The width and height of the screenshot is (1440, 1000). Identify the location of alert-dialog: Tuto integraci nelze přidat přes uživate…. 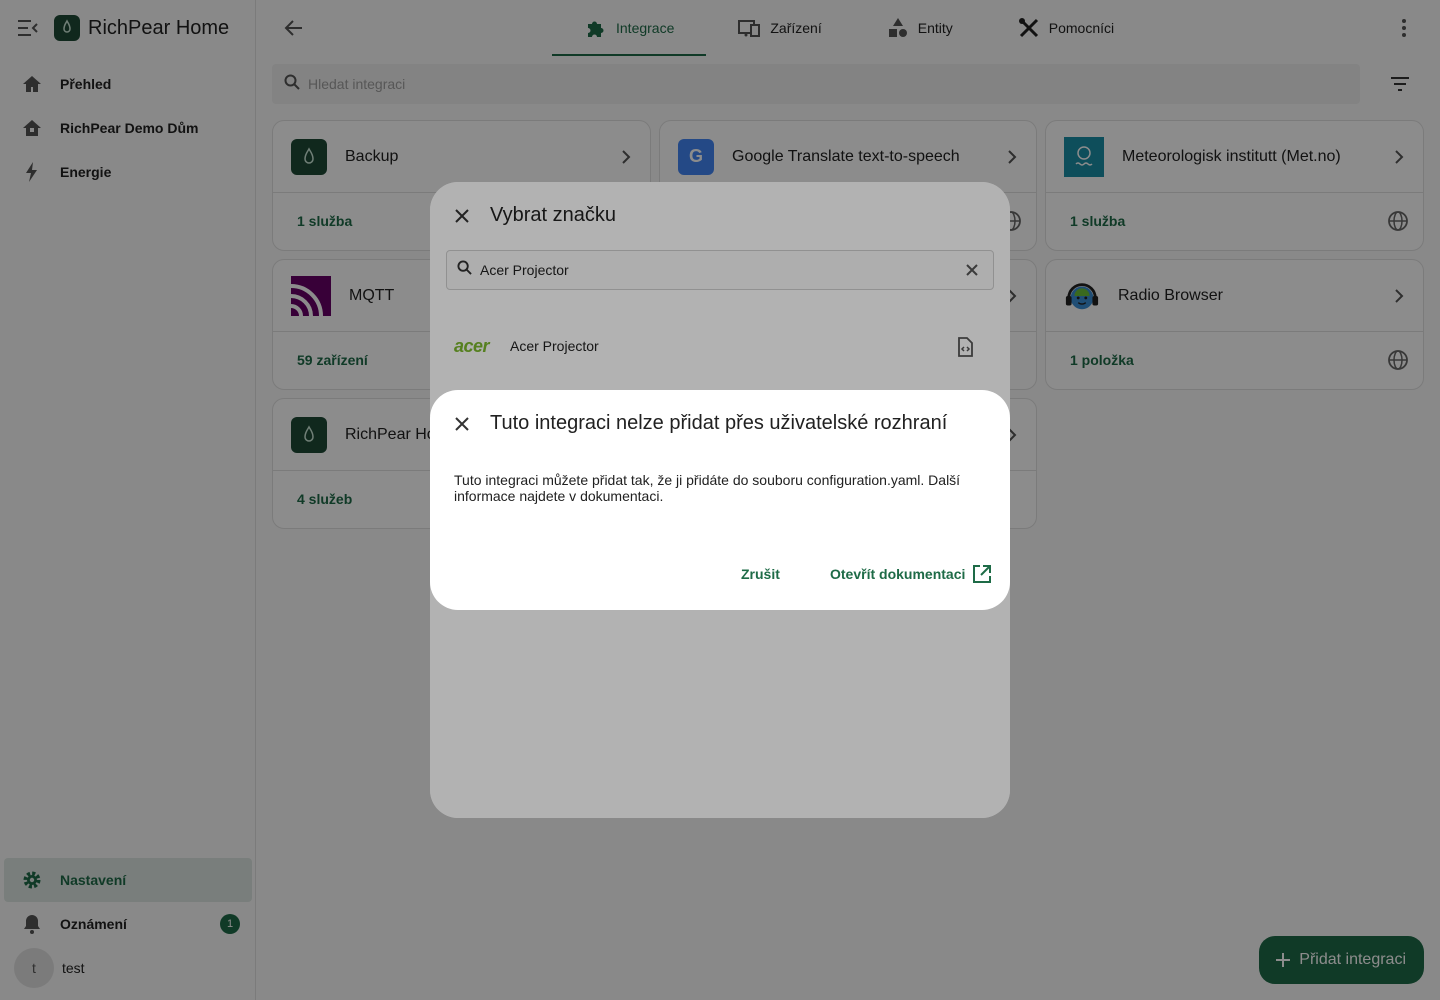
(720, 500).